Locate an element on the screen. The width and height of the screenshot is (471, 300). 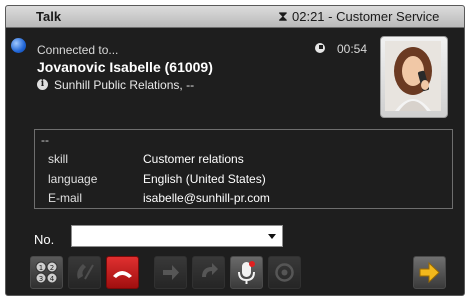
caller-avatar-picture is located at coordinates (413, 76).